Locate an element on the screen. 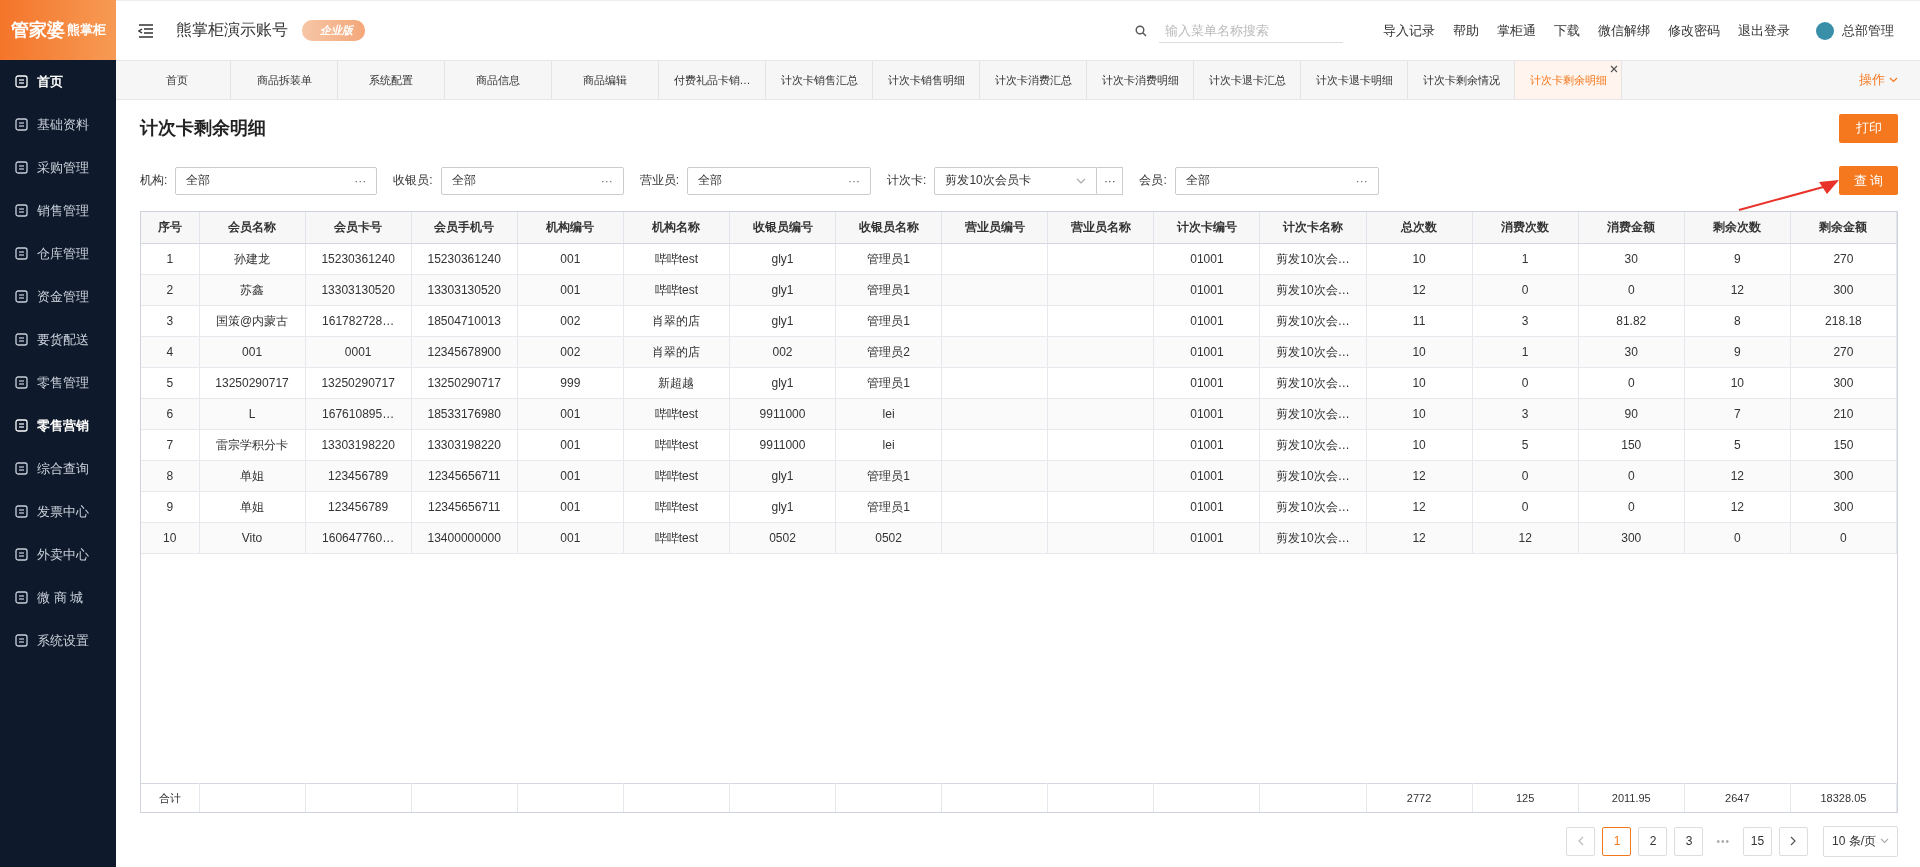 The height and width of the screenshot is (867, 1920). header-link: 微信解绑 is located at coordinates (1624, 30).